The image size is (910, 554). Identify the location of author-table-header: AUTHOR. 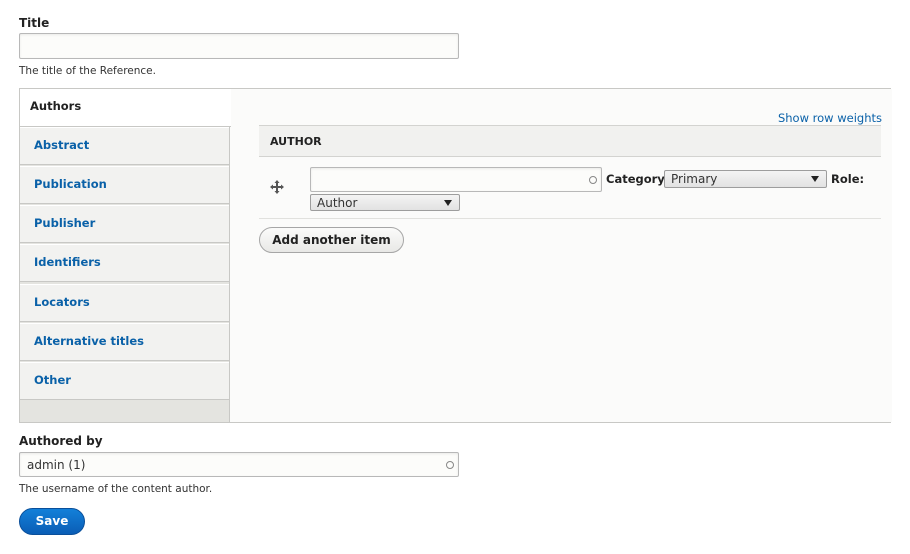
(570, 141).